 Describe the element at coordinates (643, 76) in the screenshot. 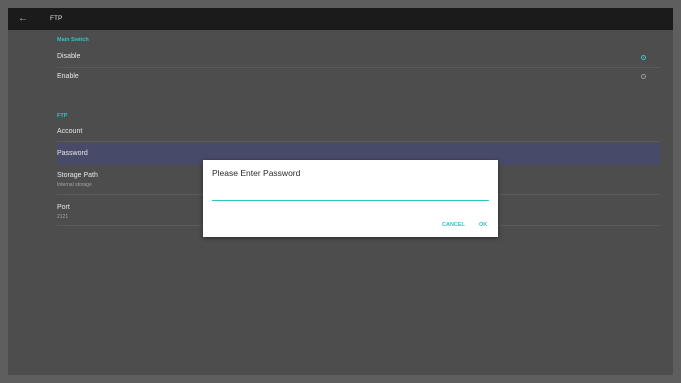

I see `radio-enable-icon` at that location.